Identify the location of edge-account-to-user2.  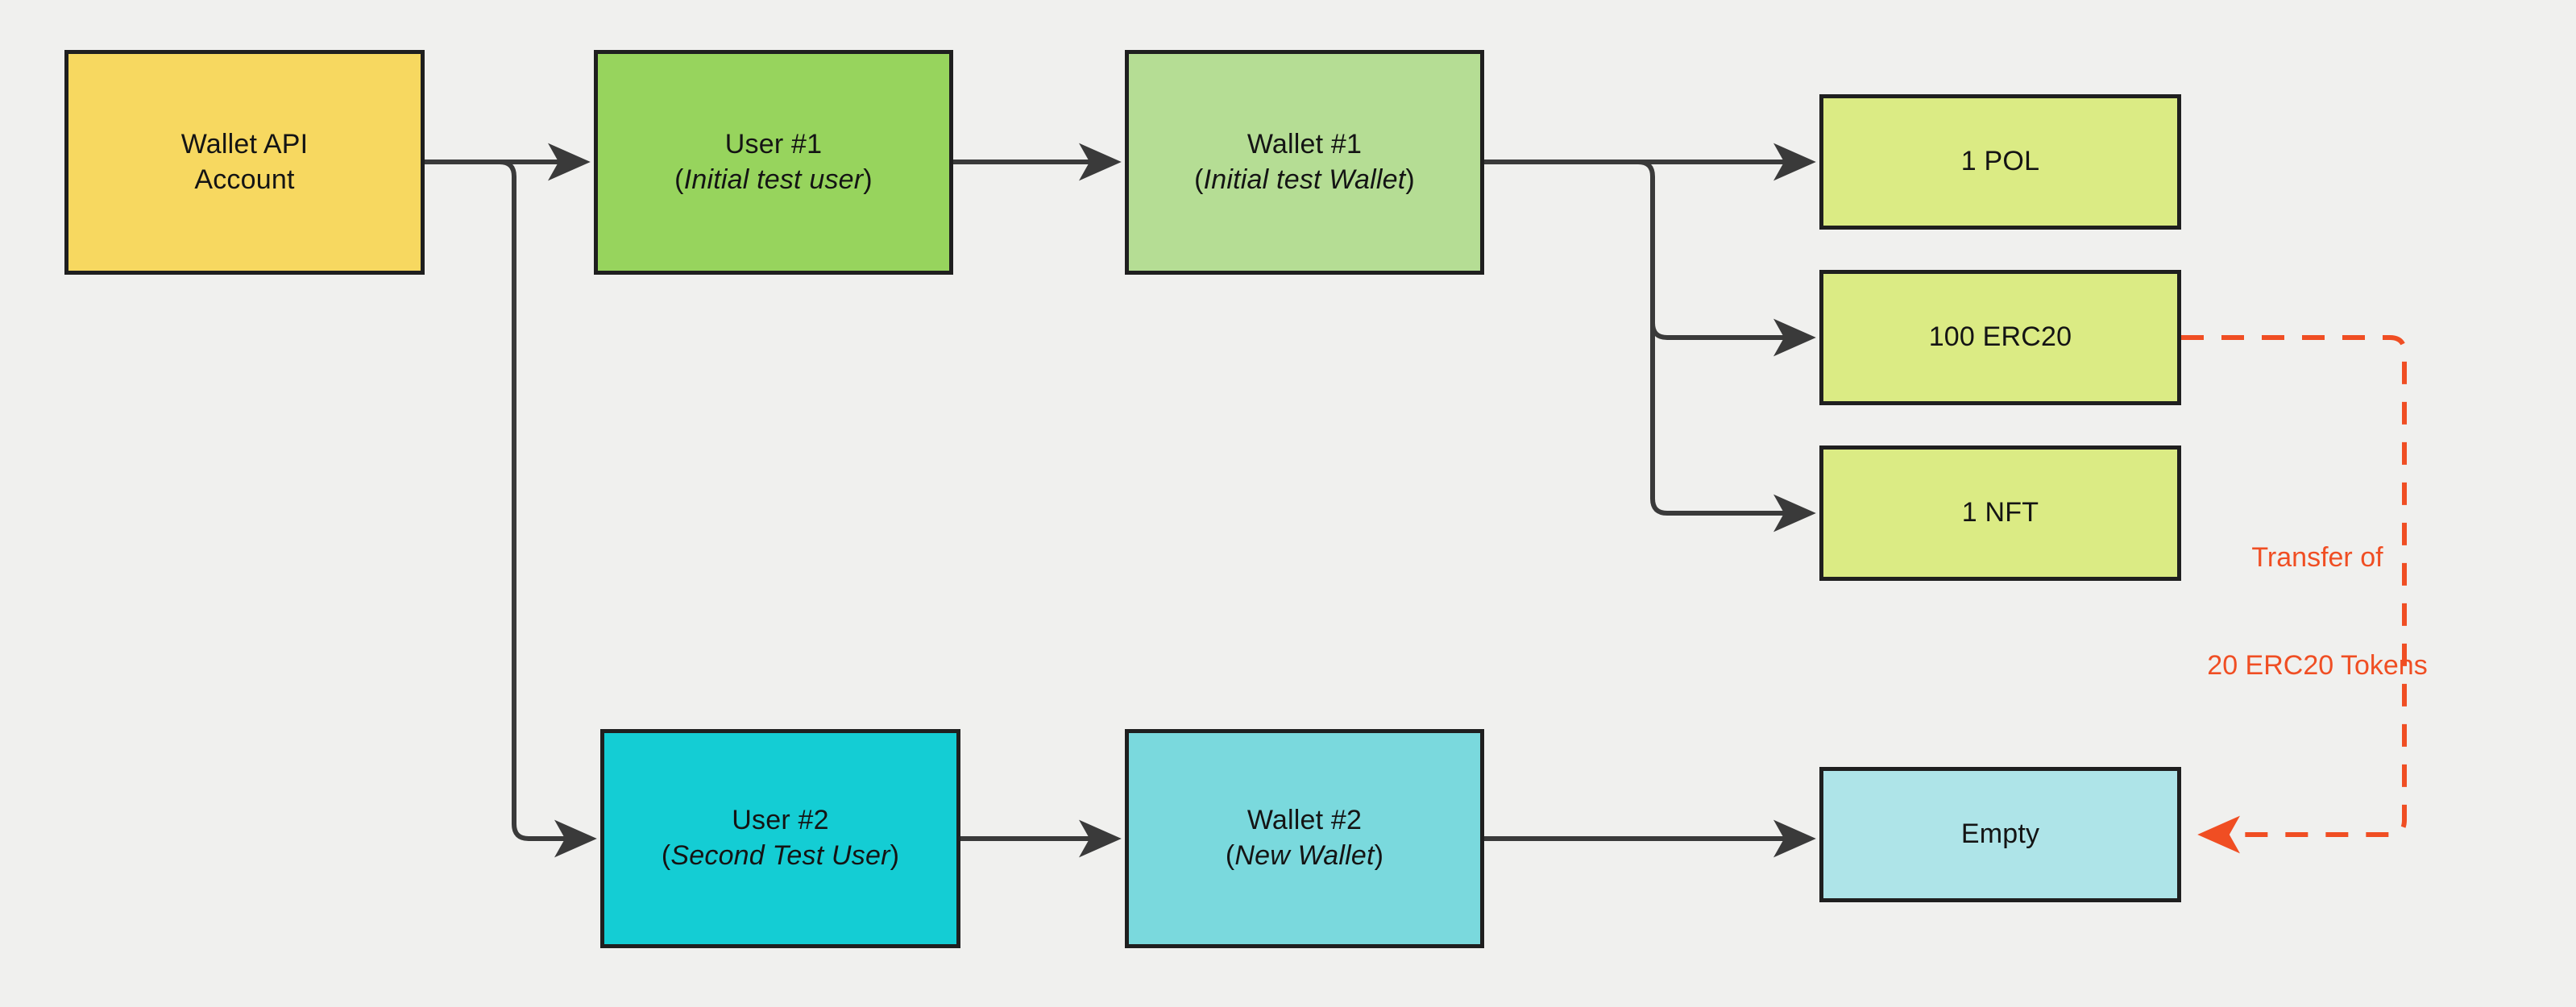
(511, 509).